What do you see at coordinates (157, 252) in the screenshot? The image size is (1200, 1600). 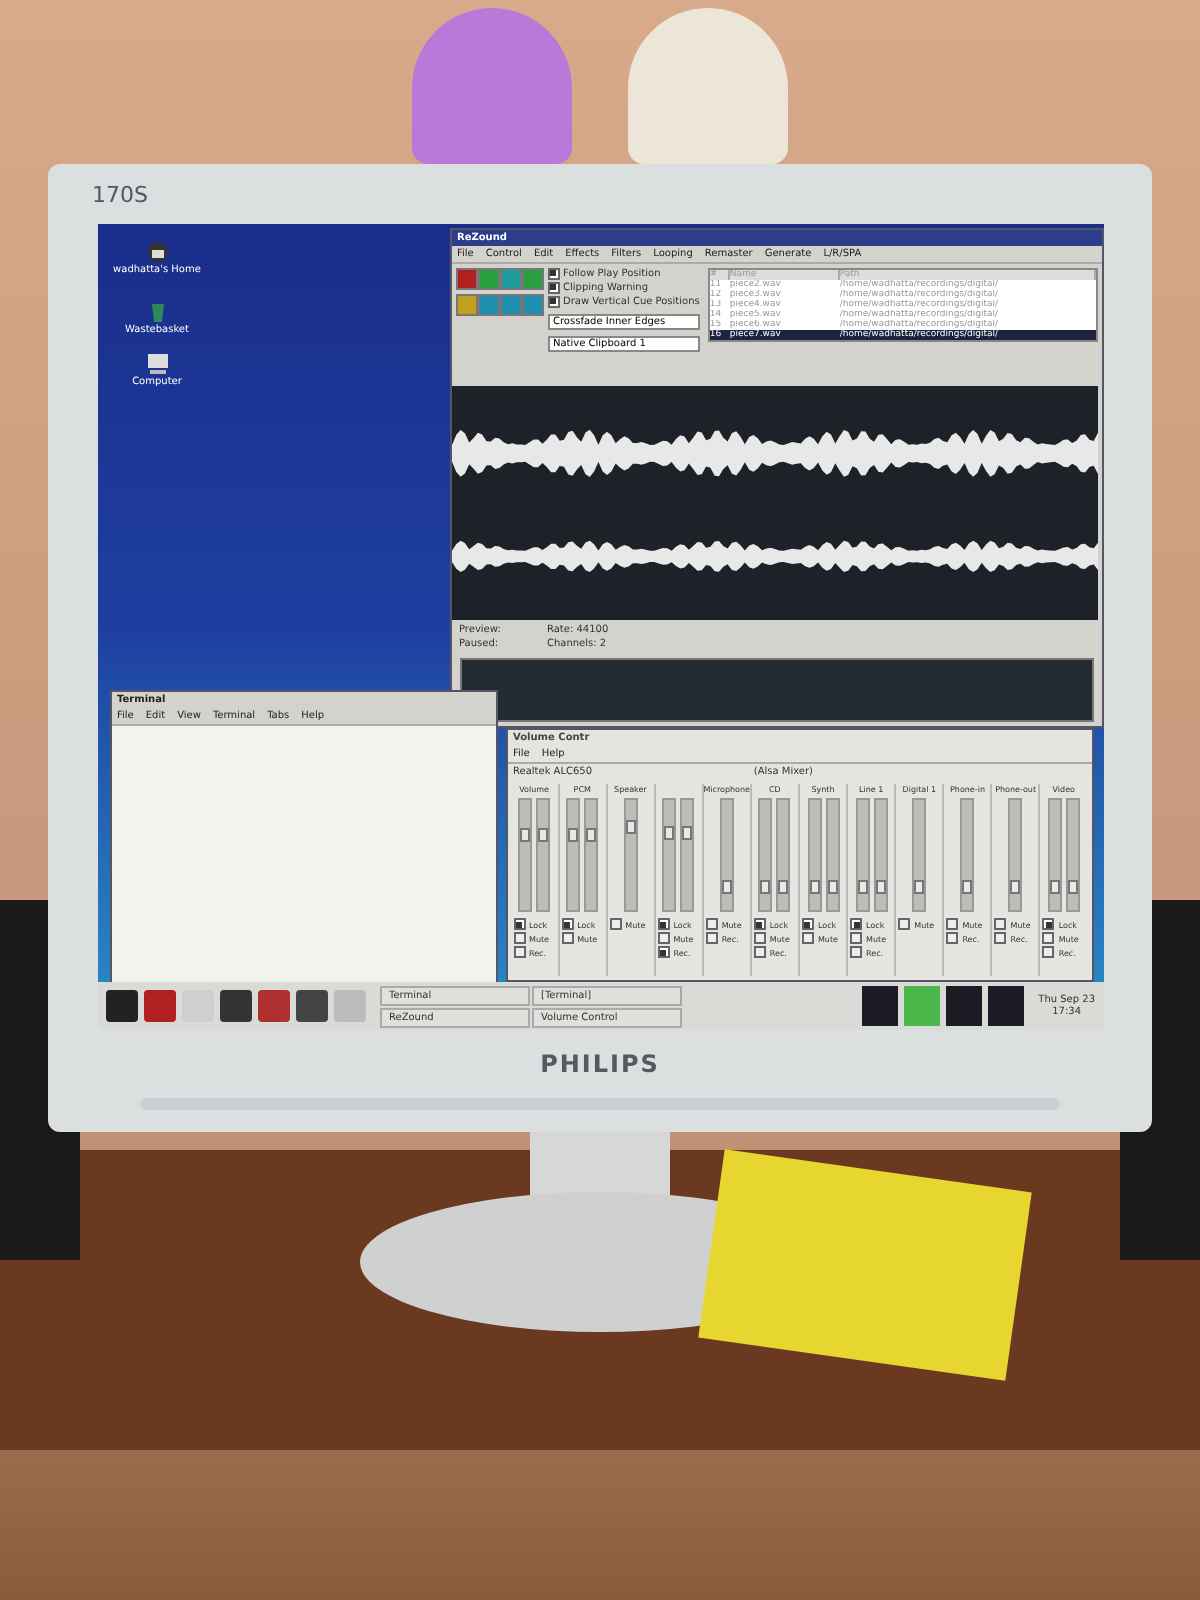 I see `home-folder-icon` at bounding box center [157, 252].